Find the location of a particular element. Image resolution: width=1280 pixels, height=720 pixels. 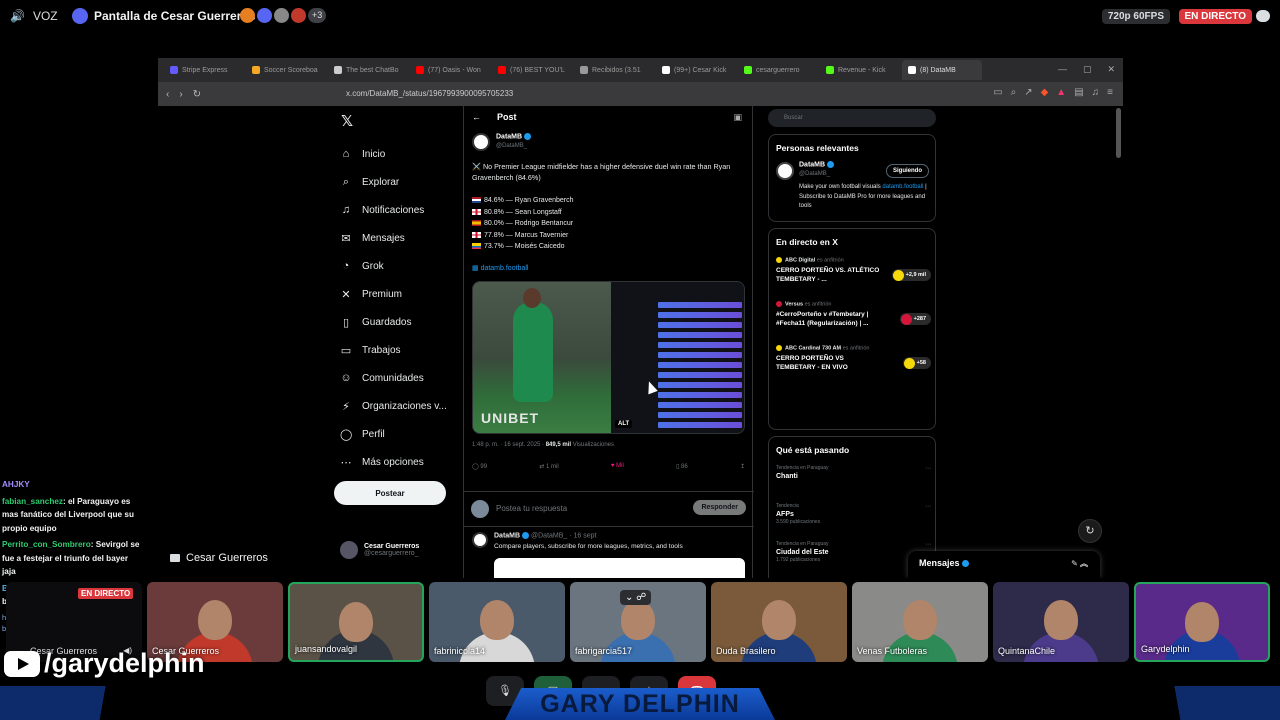

browser-tab: Revenue - Kick is located at coordinates (860, 70).